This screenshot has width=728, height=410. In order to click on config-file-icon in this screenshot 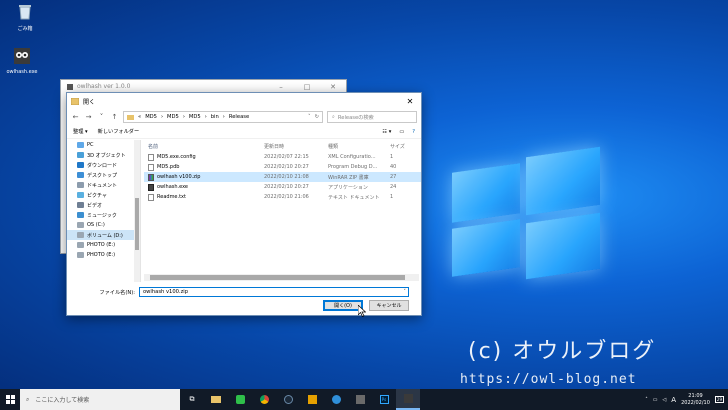, I will do `click(151, 157)`.